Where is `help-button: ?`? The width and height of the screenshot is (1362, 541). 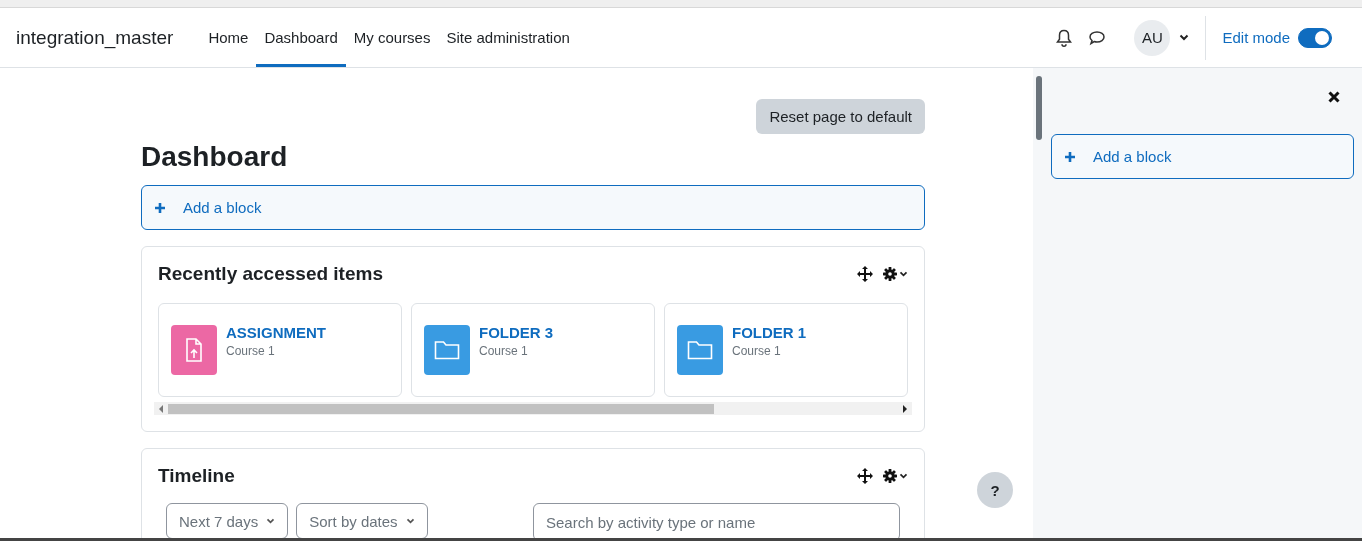 help-button: ? is located at coordinates (995, 490).